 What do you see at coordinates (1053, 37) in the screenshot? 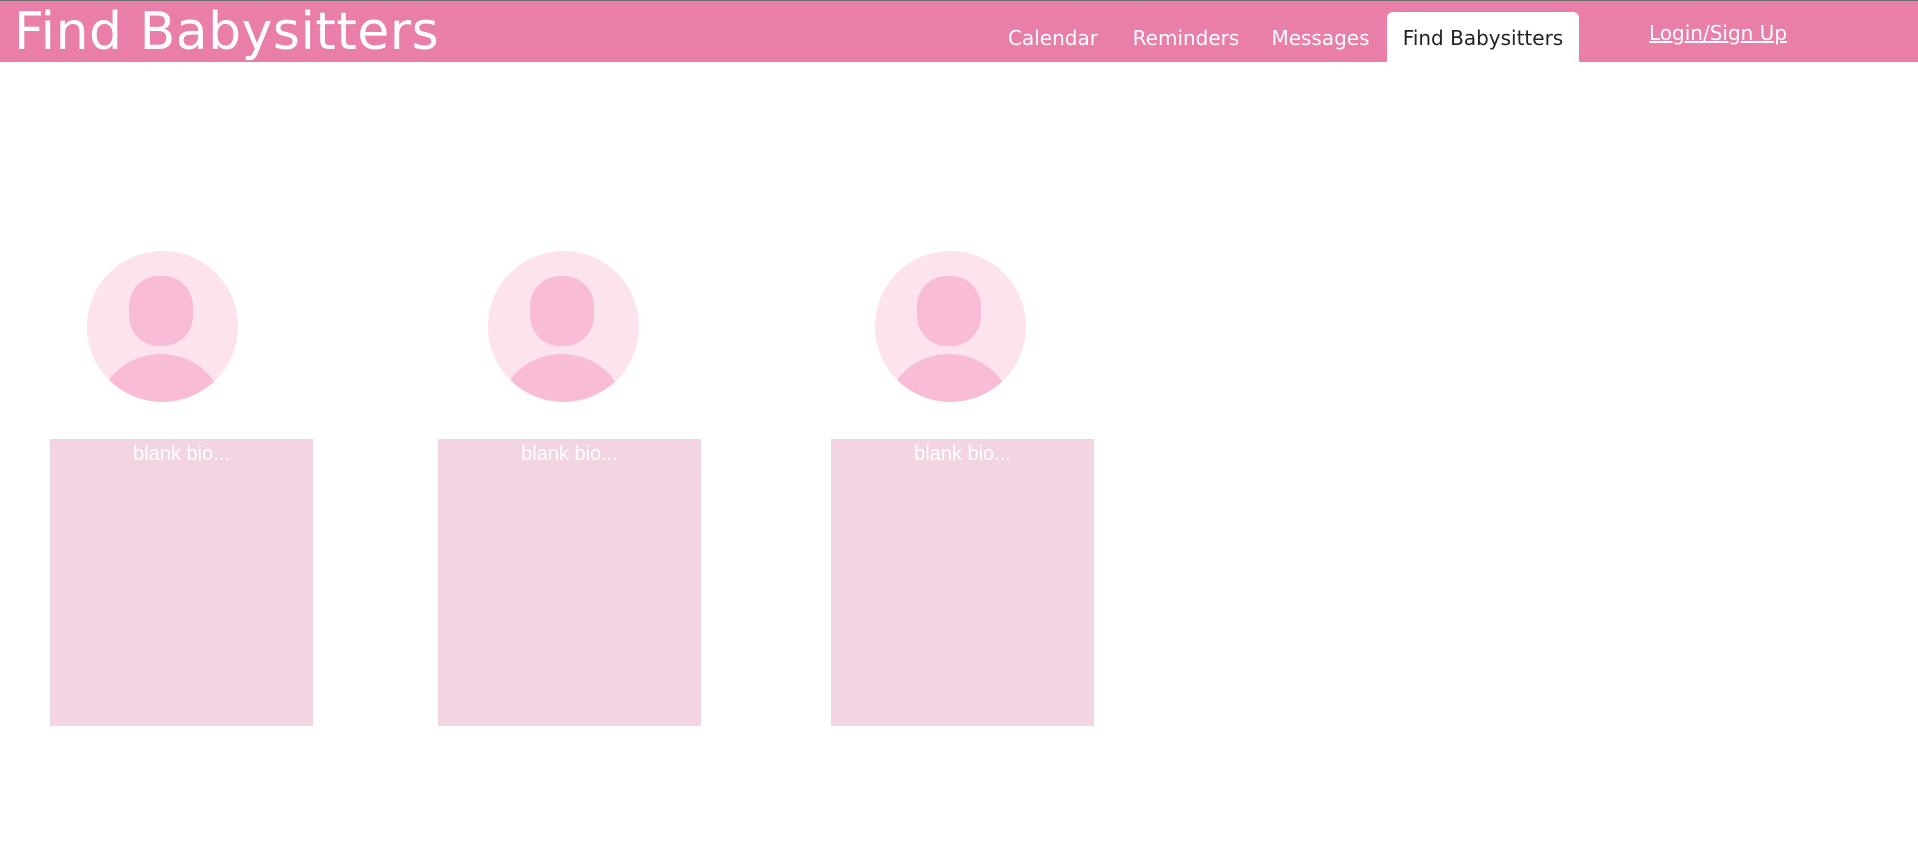
I see `tab-calendar: Calendar` at bounding box center [1053, 37].